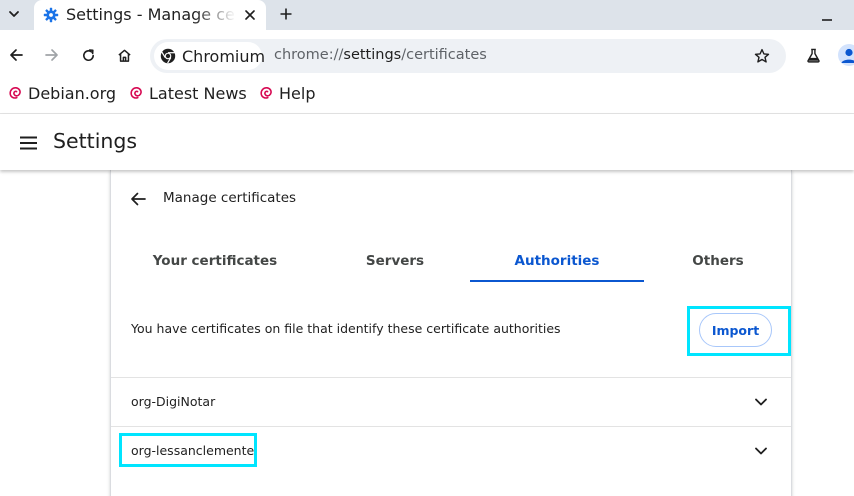 This screenshot has height=496, width=854. I want to click on tab-label: Authorities, so click(557, 261).